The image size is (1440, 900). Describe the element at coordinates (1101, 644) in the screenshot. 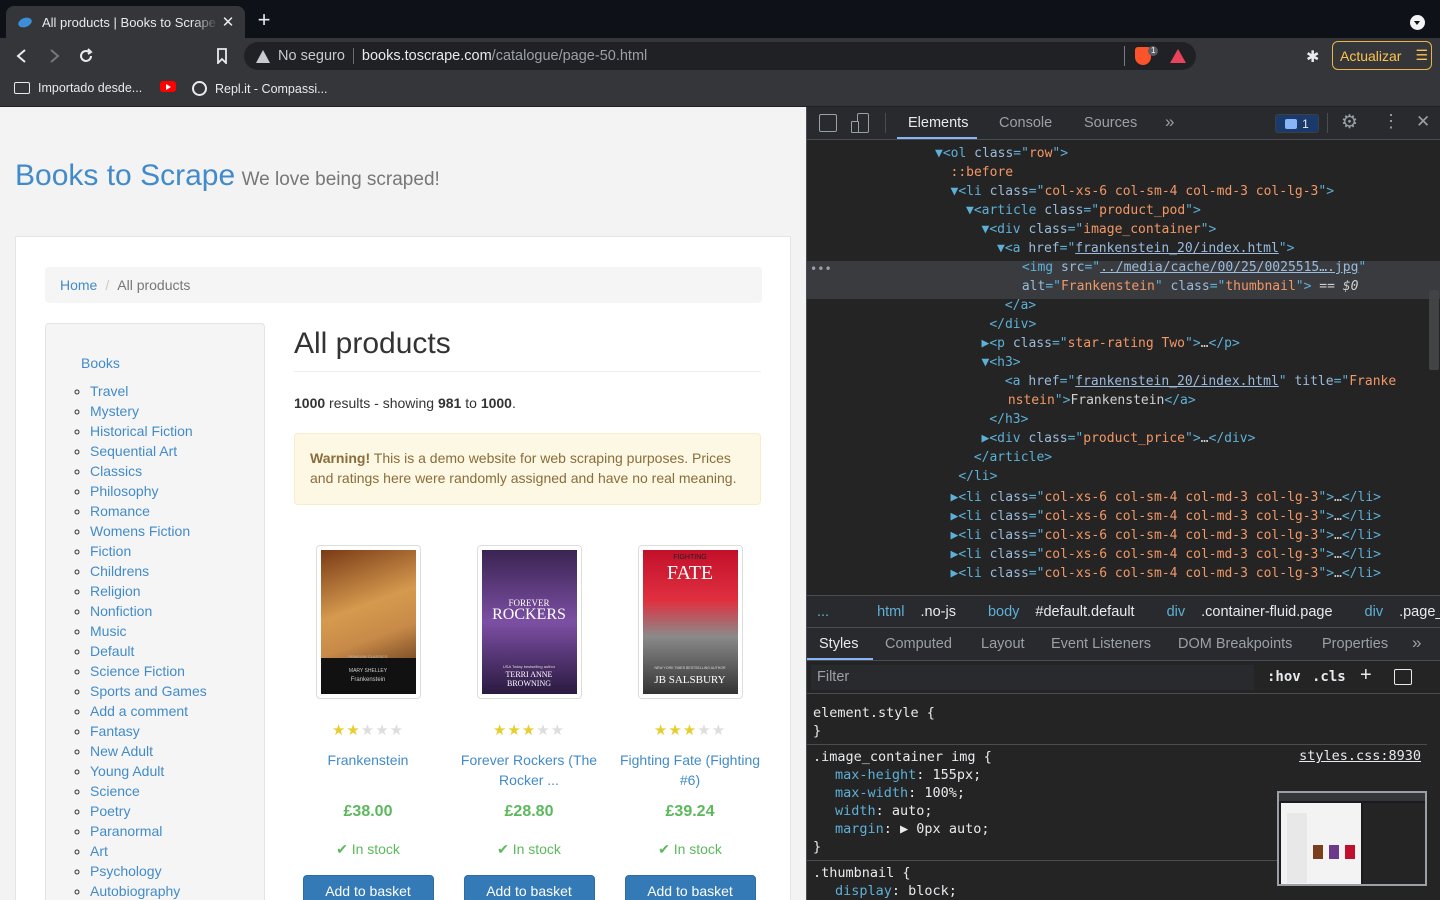

I see `styles-tab: Event Listeners` at that location.